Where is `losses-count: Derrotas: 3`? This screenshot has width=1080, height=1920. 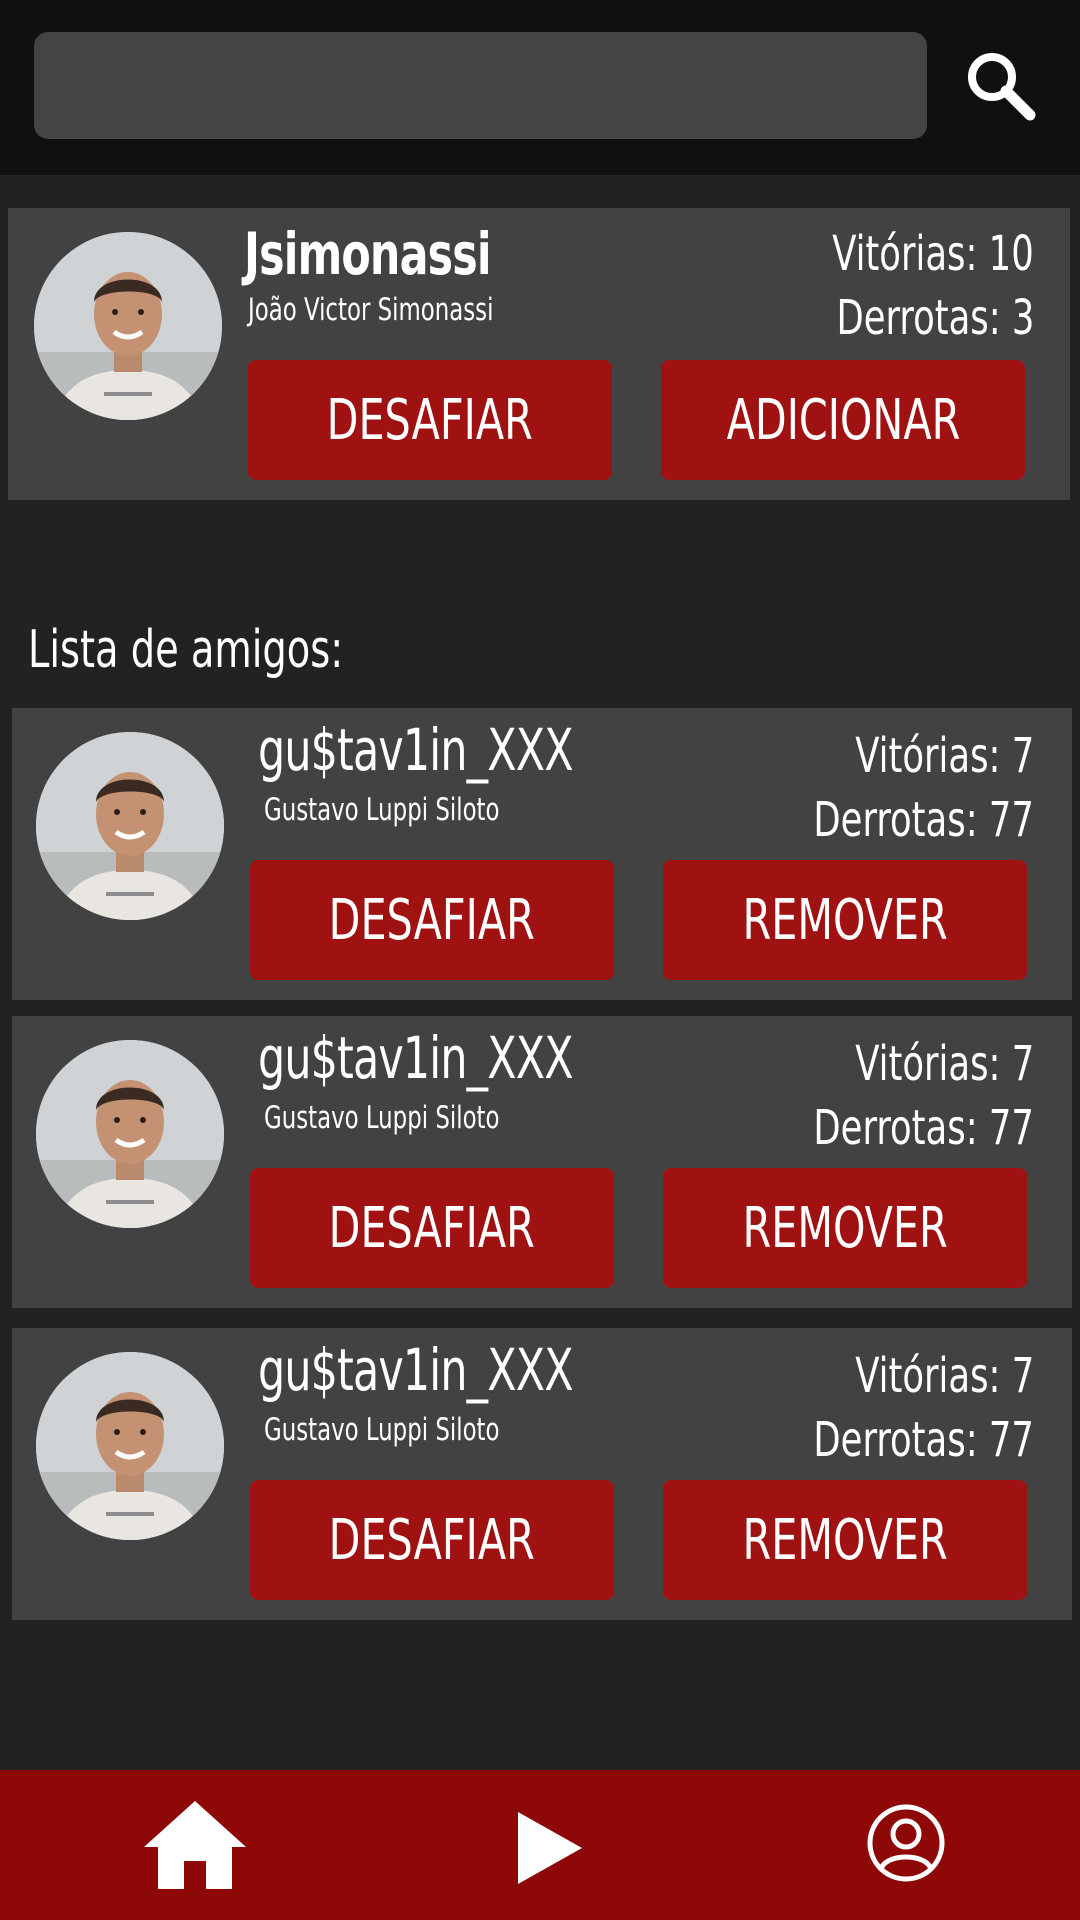
losses-count: Derrotas: 3 is located at coordinates (935, 318).